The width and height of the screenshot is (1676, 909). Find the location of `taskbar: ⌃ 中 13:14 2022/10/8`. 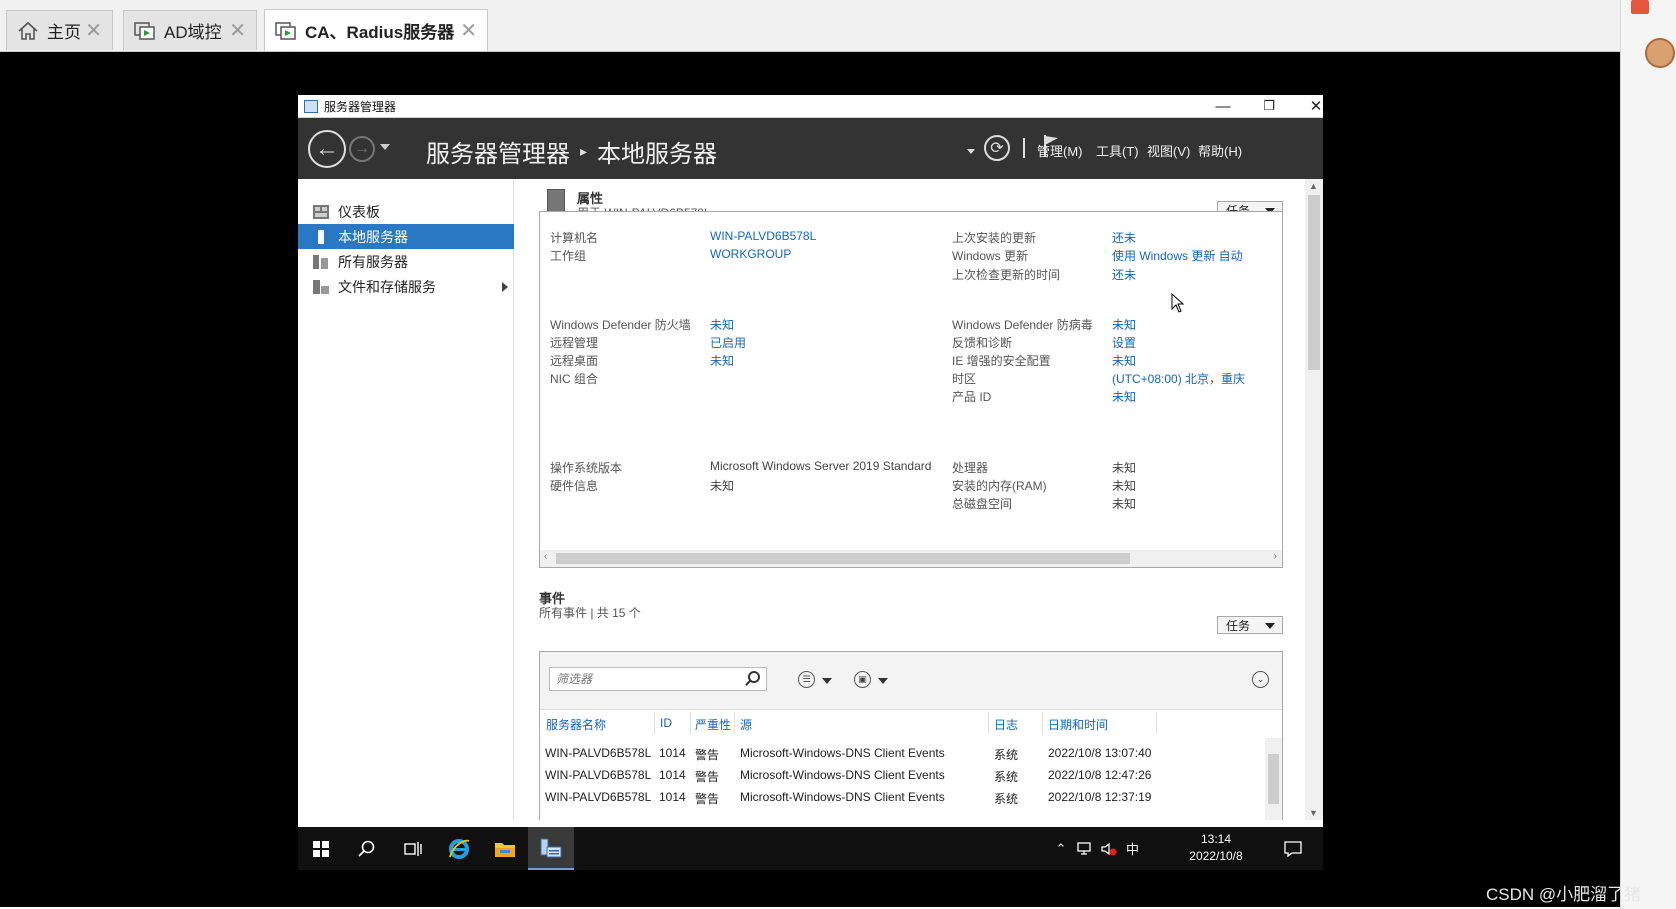

taskbar: ⌃ 中 13:14 2022/10/8 is located at coordinates (810, 848).